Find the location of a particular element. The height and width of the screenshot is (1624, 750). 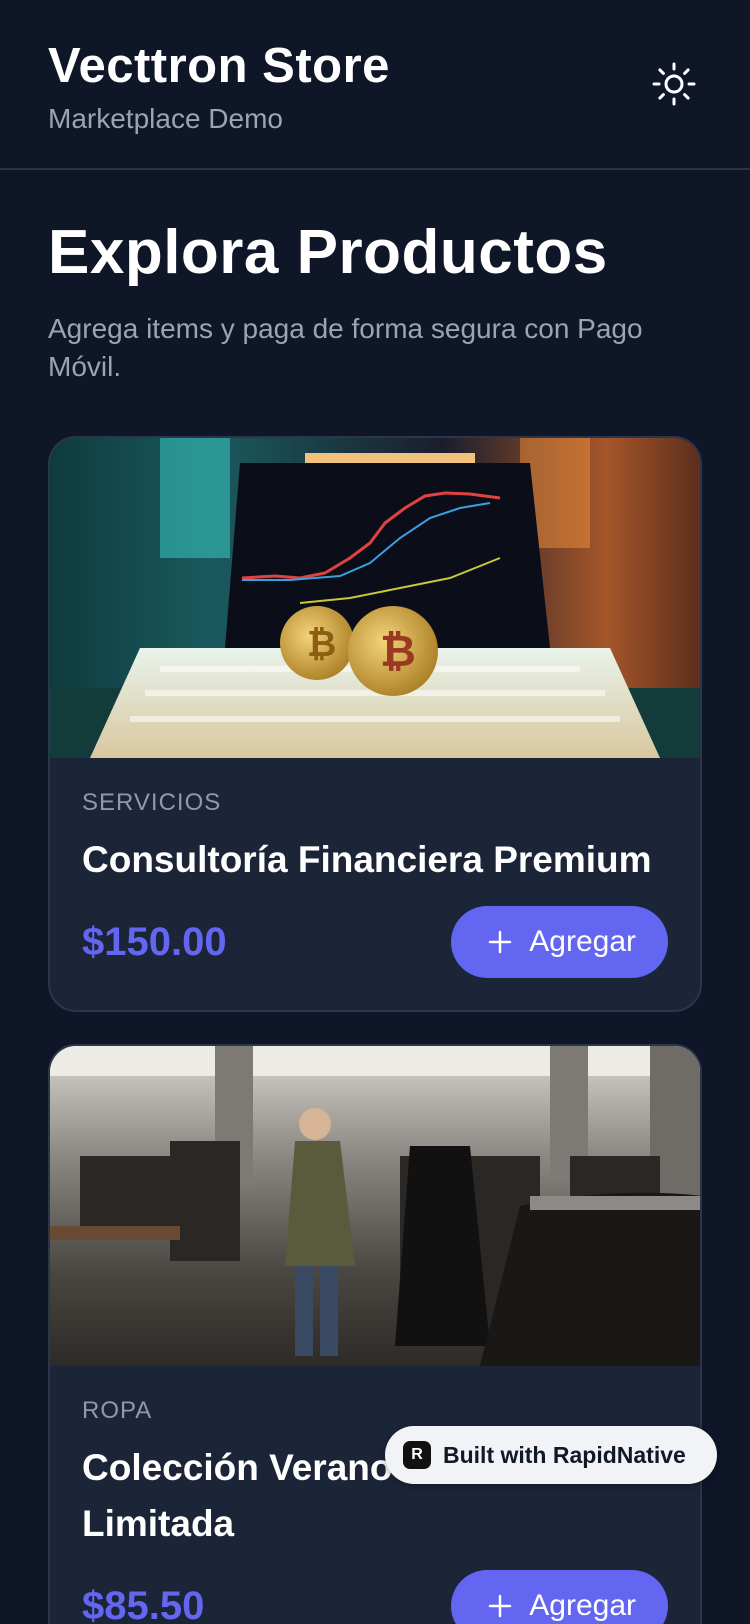

sun-icon is located at coordinates (674, 84).